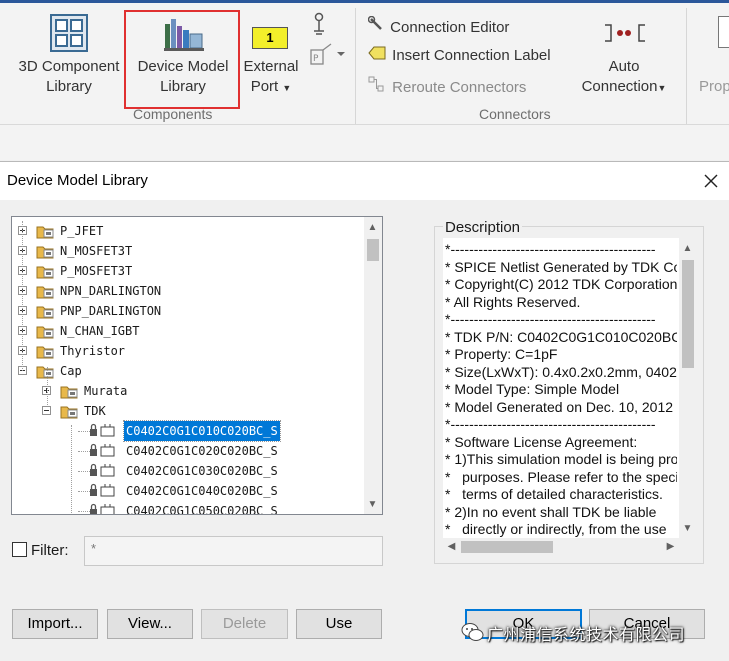  I want to click on tree-item: C0402C0G1C010C020BC_S, so click(187, 431).